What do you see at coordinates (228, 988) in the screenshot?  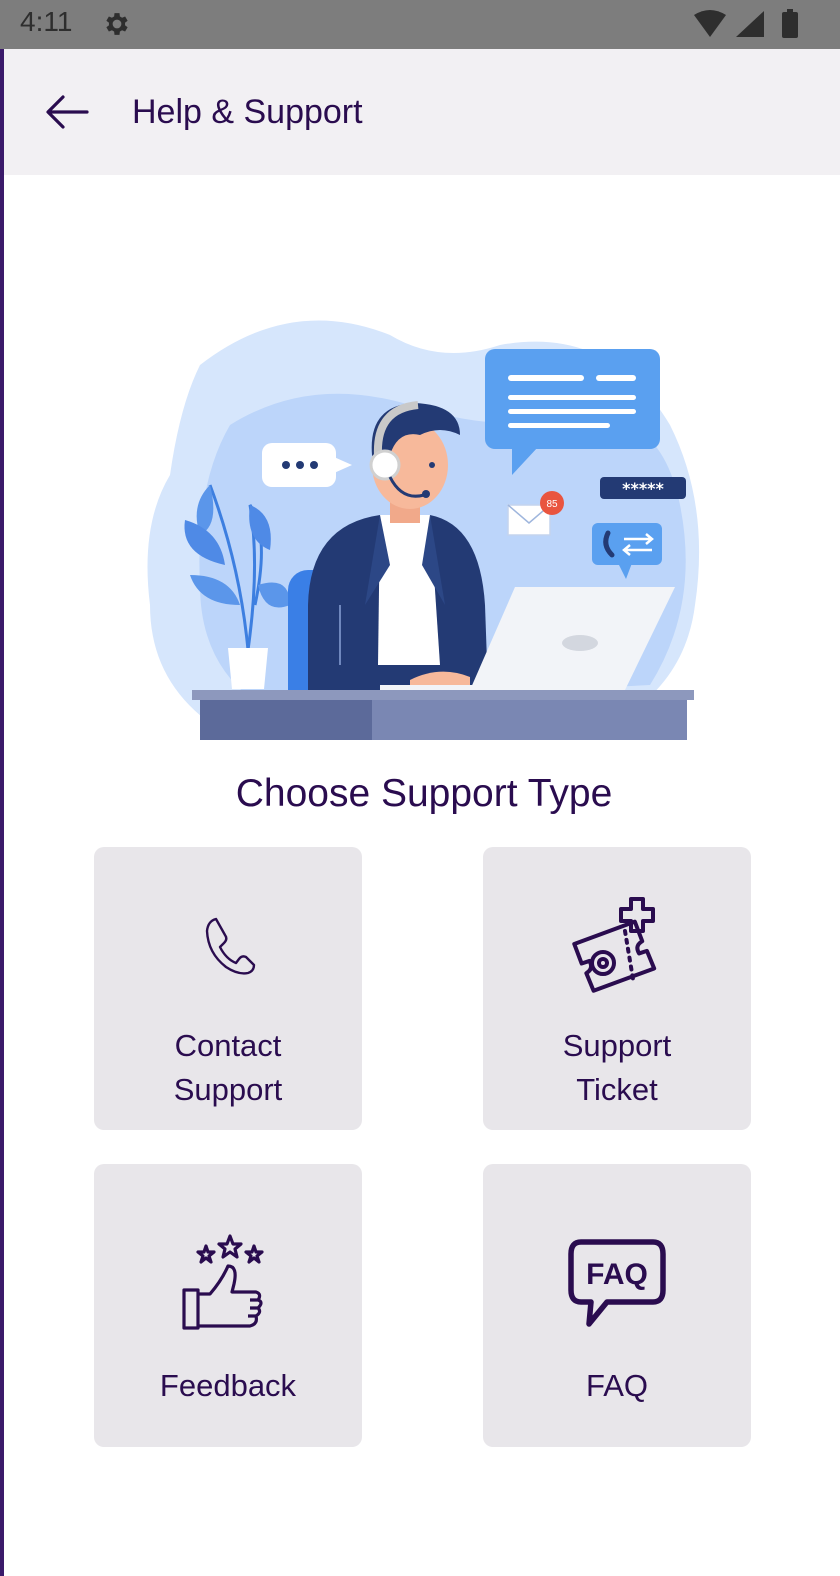 I see `contact-support-card: Contact Support` at bounding box center [228, 988].